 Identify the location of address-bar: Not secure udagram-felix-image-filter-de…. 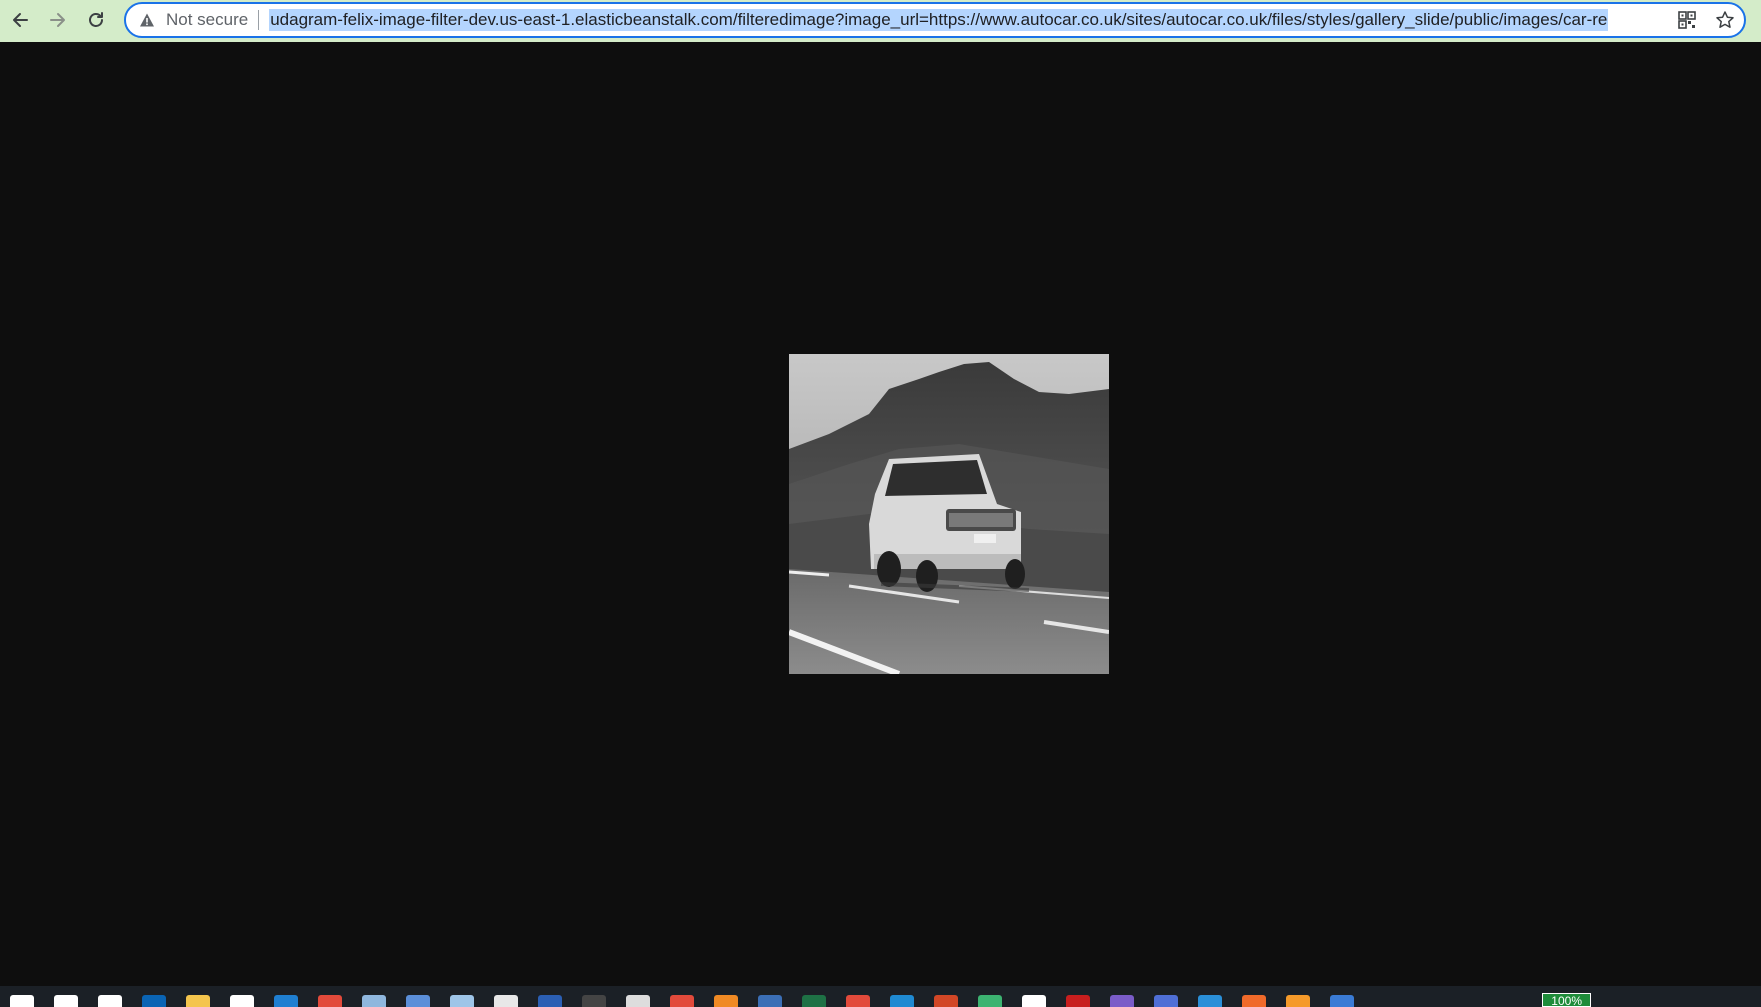
(935, 20).